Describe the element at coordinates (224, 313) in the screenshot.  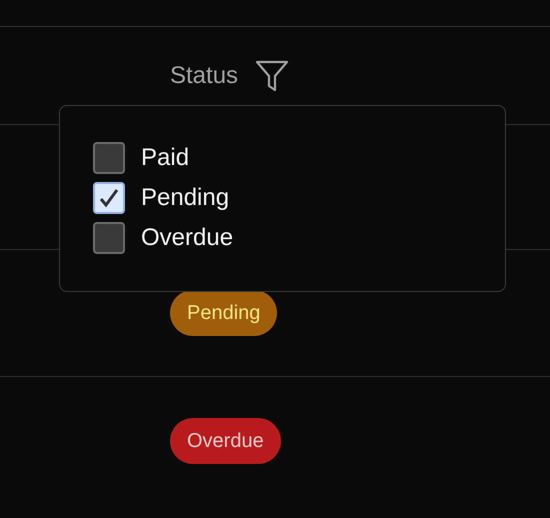
I see `status-badge: Pending` at that location.